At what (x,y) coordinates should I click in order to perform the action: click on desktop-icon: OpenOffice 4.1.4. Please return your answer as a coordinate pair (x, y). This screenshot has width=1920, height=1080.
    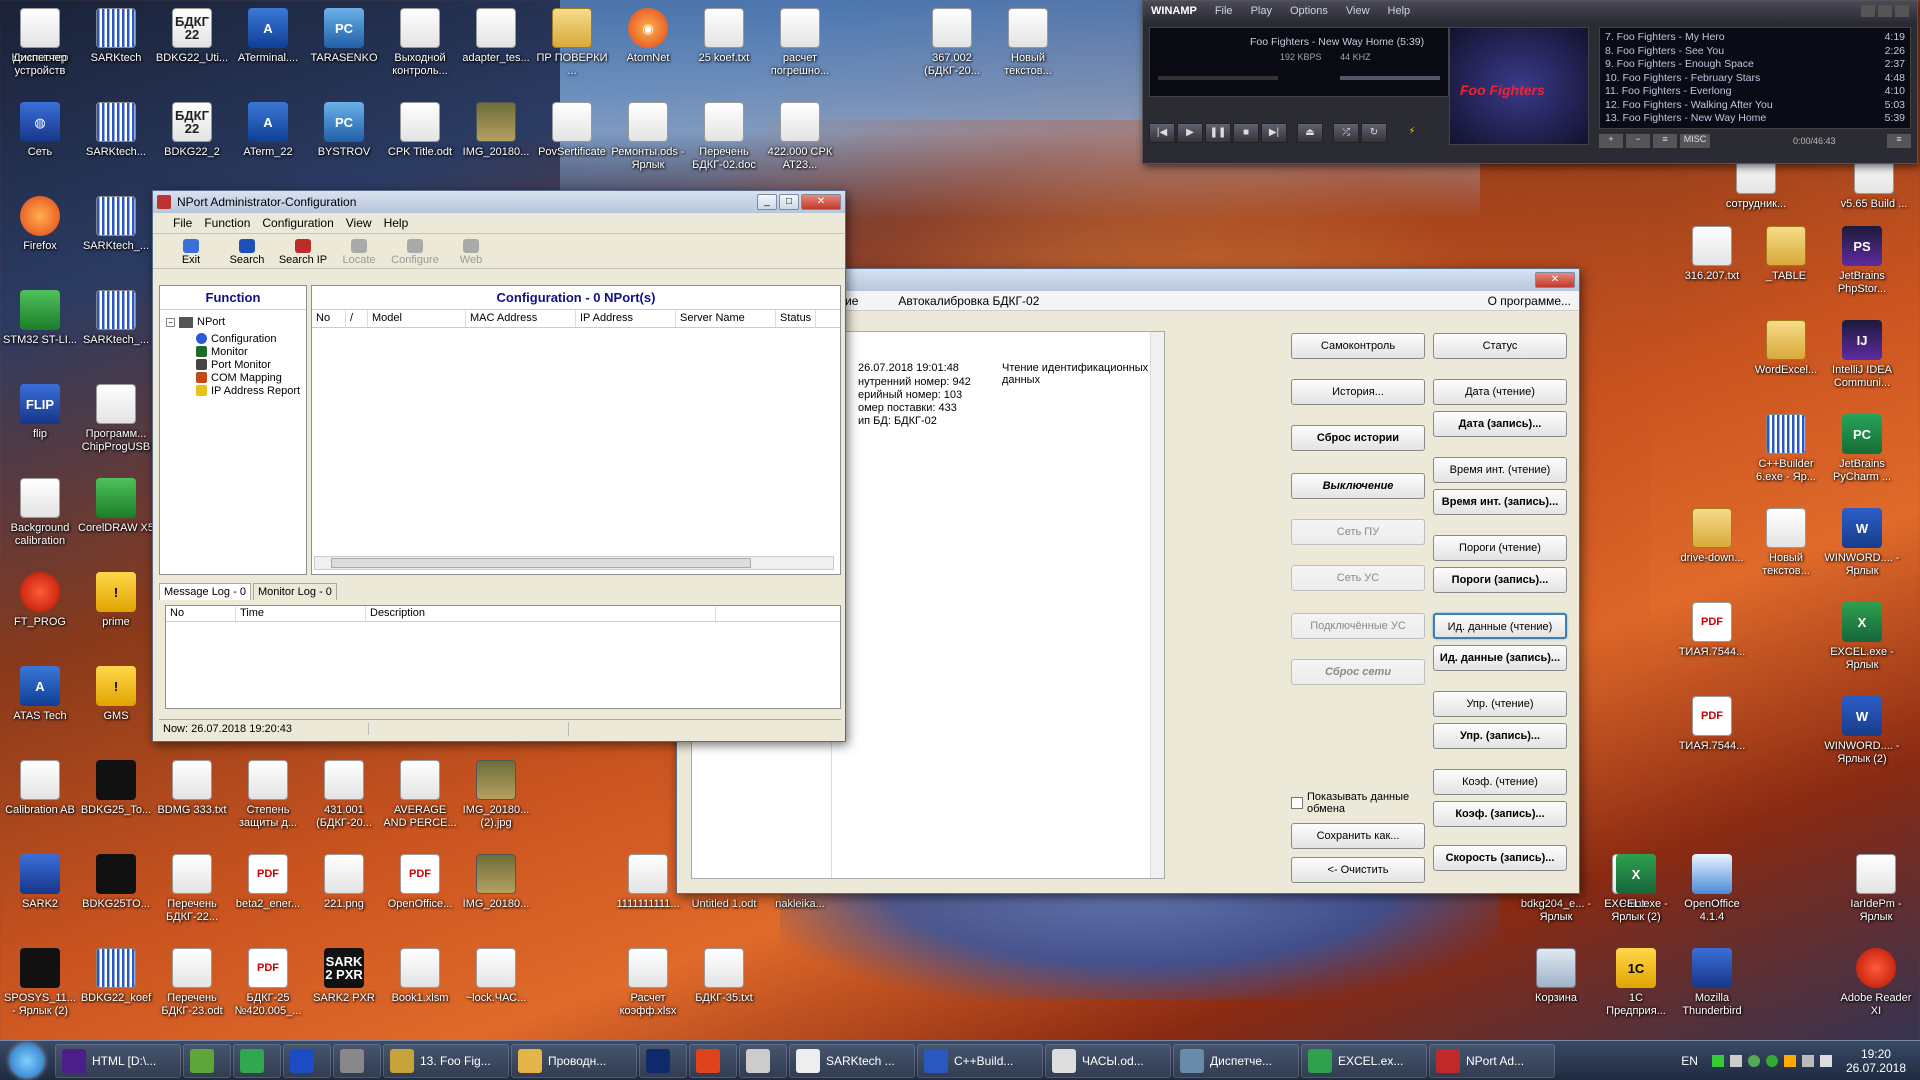
    Looking at the image, I should click on (1712, 889).